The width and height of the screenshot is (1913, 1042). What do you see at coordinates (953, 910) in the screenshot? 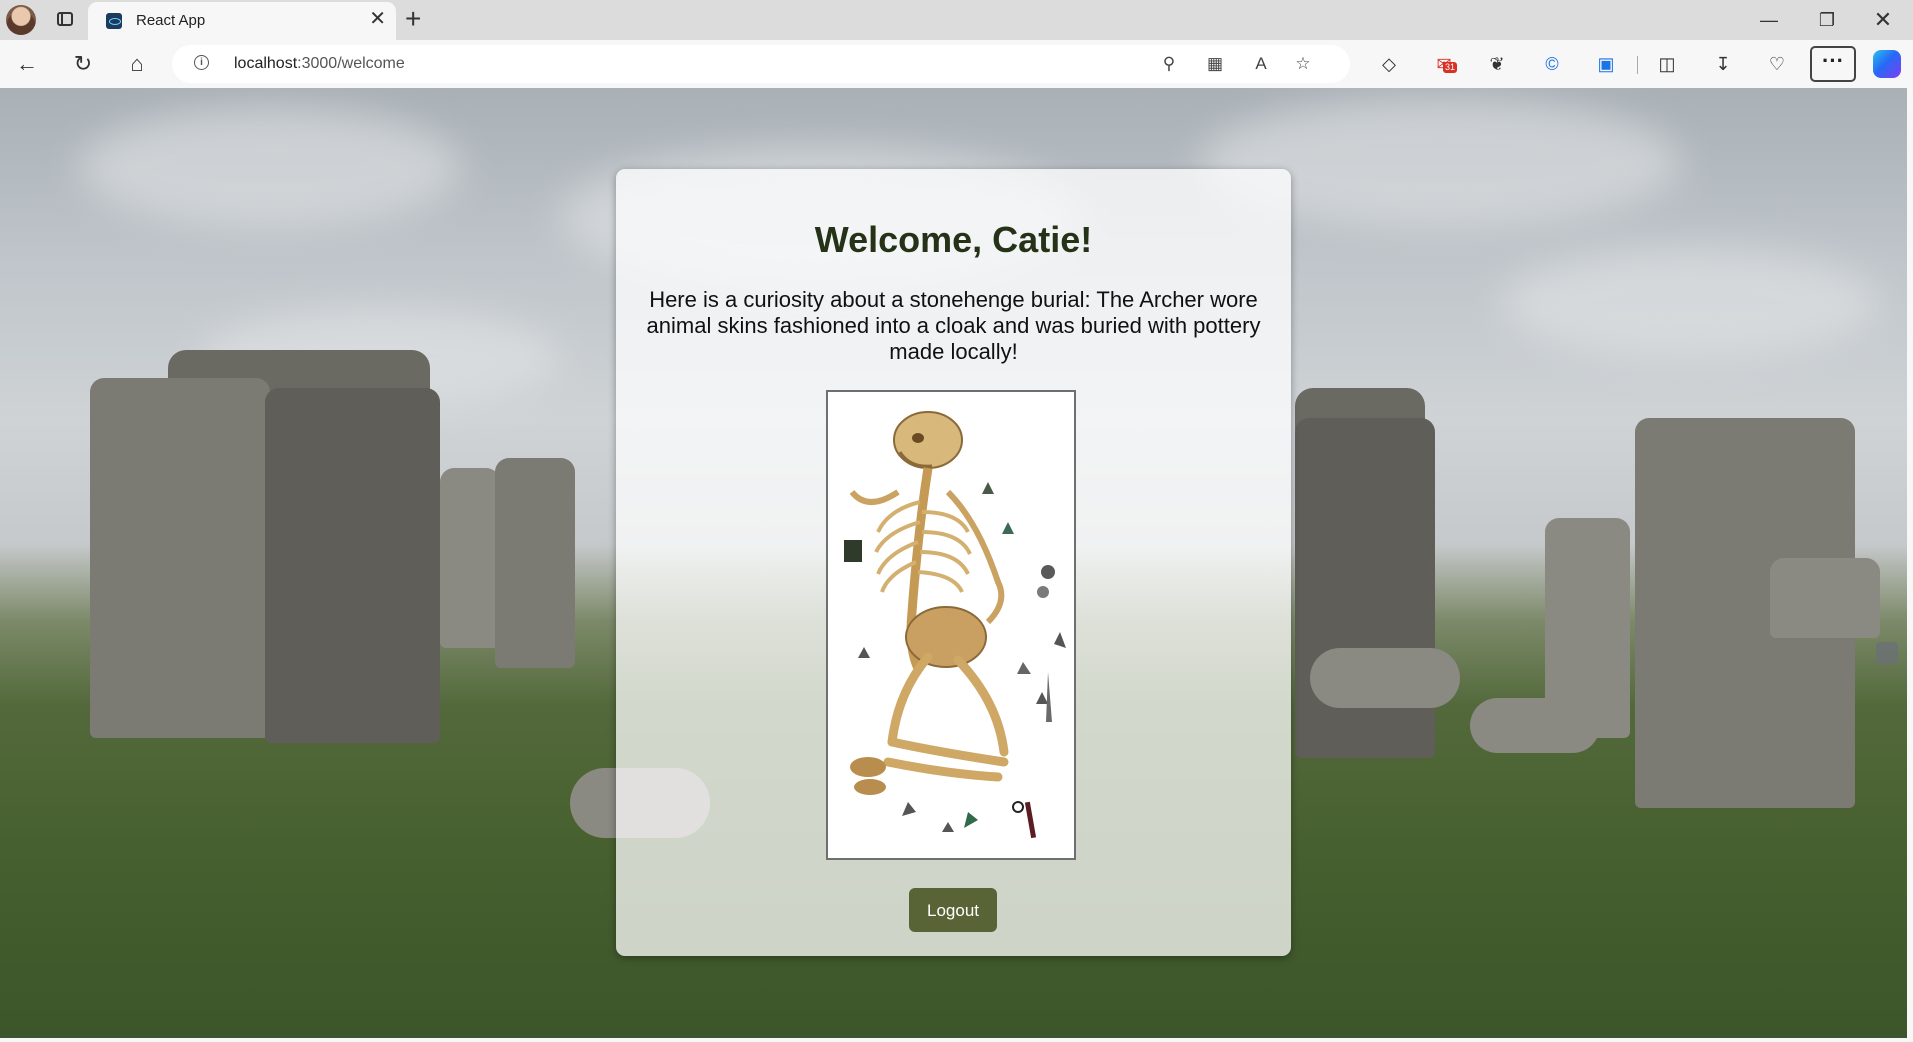
I see `logout-button: Logout` at bounding box center [953, 910].